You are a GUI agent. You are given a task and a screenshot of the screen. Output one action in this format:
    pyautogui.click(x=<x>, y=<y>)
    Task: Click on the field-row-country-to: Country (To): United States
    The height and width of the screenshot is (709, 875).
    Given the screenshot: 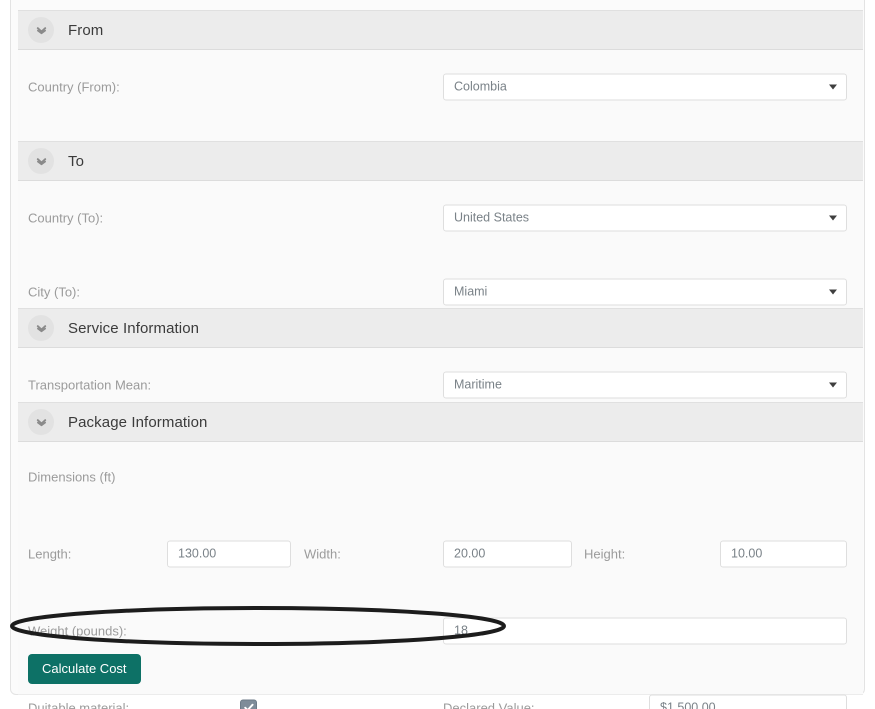 What is the action you would take?
    pyautogui.click(x=440, y=217)
    